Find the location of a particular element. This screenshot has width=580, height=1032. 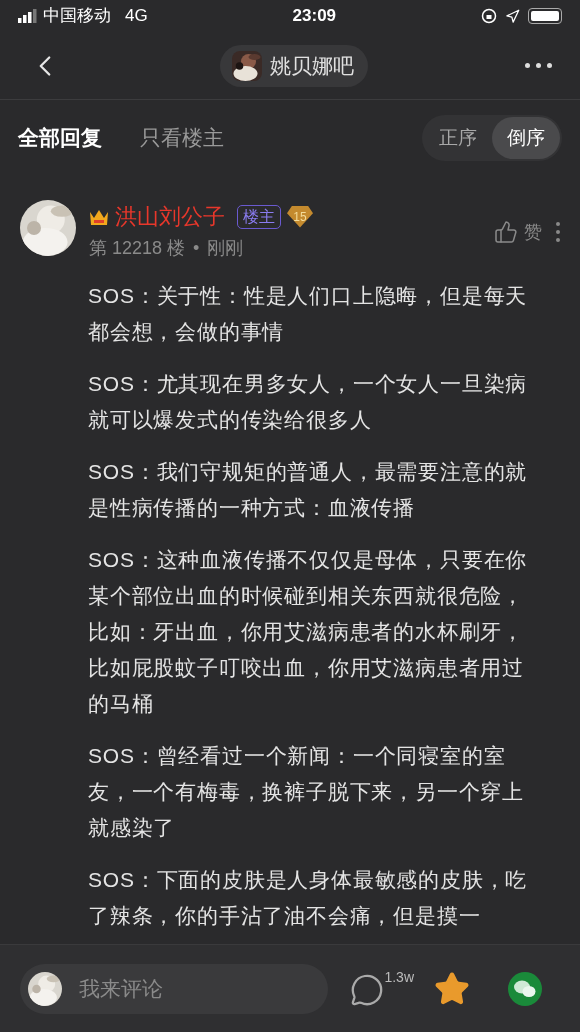

more-icon is located at coordinates (558, 232).